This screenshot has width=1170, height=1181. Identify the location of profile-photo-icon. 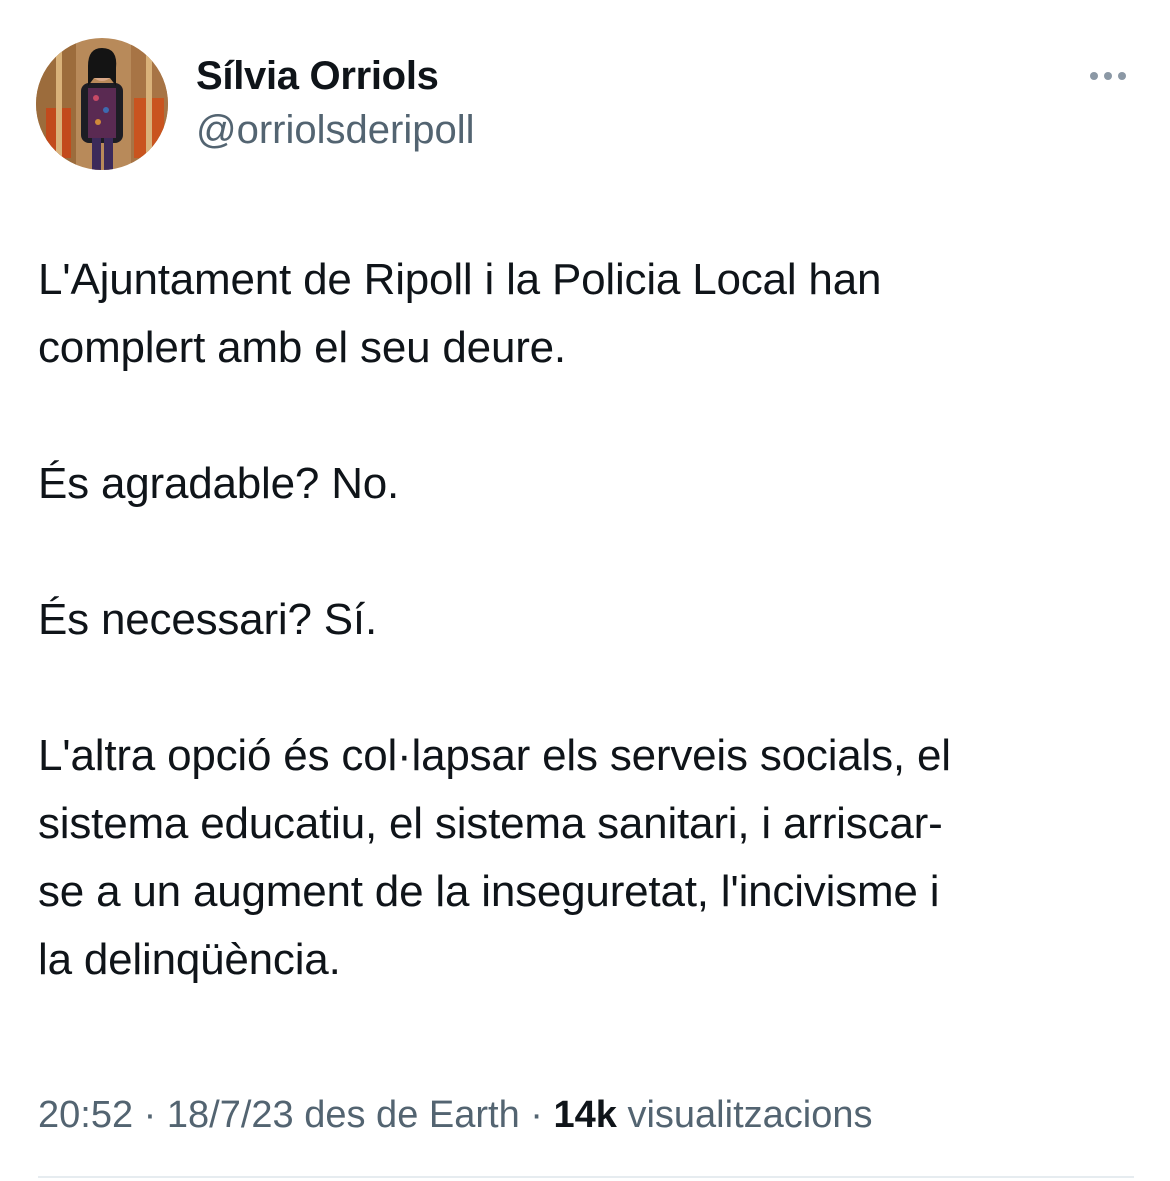
(102, 104).